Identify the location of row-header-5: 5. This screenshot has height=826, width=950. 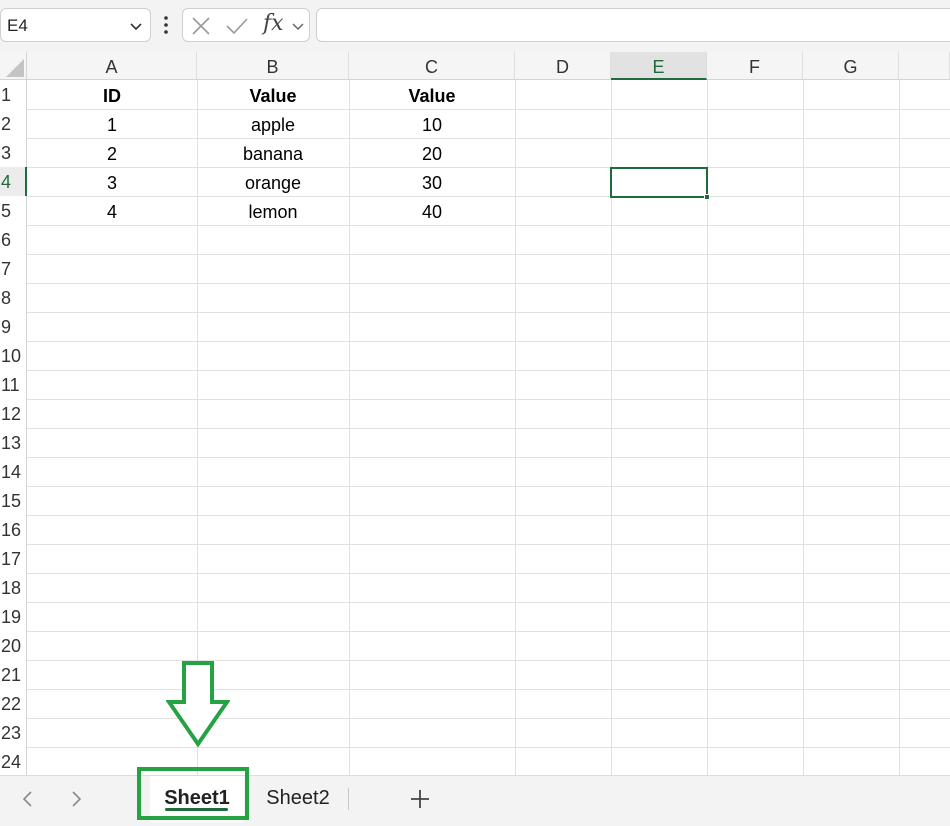
(13, 210).